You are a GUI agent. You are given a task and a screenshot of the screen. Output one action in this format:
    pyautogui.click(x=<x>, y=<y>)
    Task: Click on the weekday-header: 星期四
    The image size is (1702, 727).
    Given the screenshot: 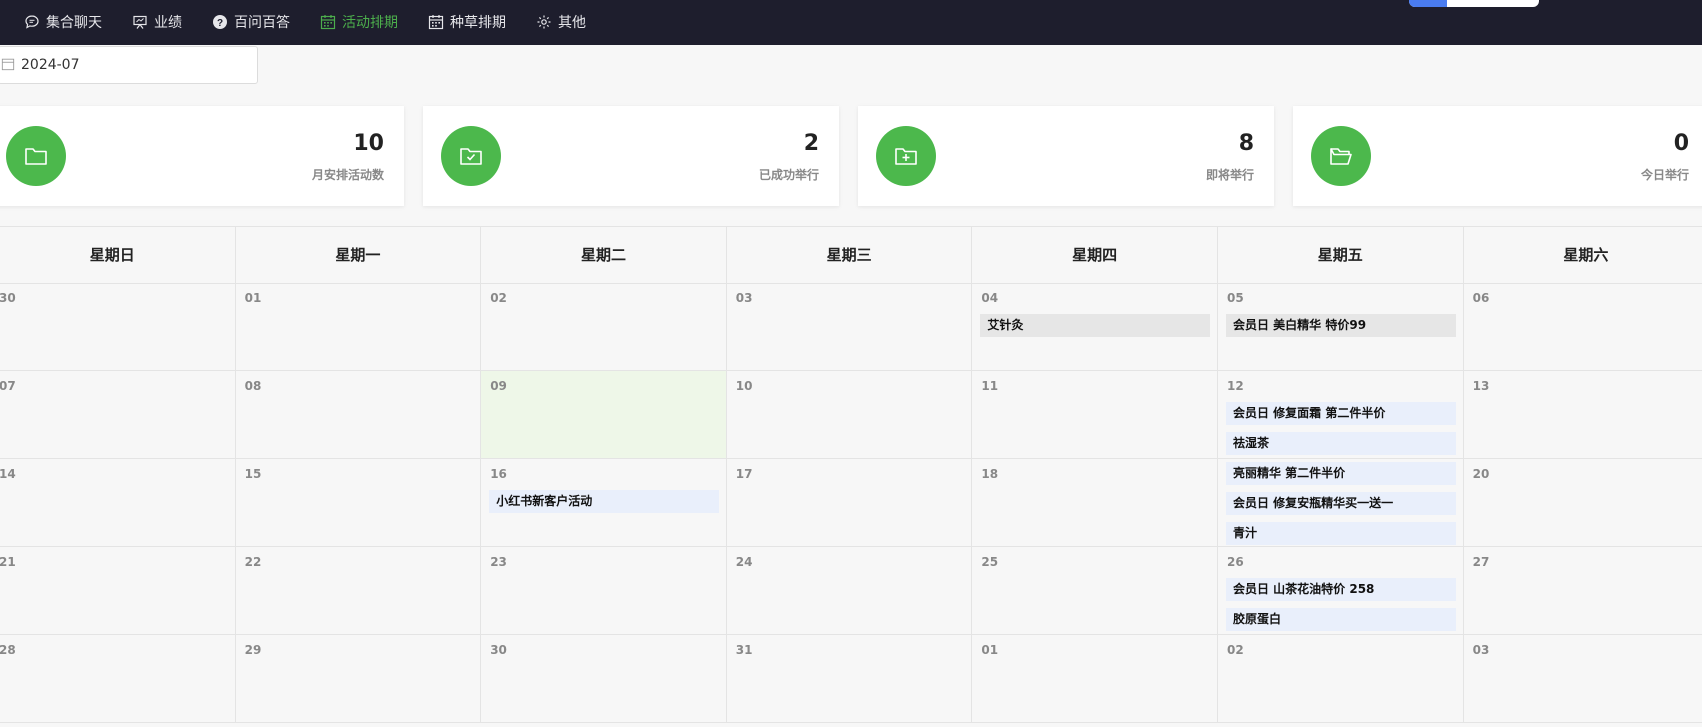 What is the action you would take?
    pyautogui.click(x=1095, y=255)
    